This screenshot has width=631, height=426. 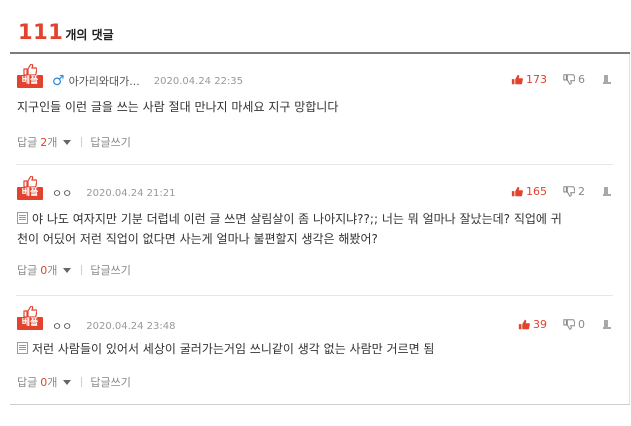 What do you see at coordinates (581, 191) in the screenshot?
I see `dislike-count: 2` at bounding box center [581, 191].